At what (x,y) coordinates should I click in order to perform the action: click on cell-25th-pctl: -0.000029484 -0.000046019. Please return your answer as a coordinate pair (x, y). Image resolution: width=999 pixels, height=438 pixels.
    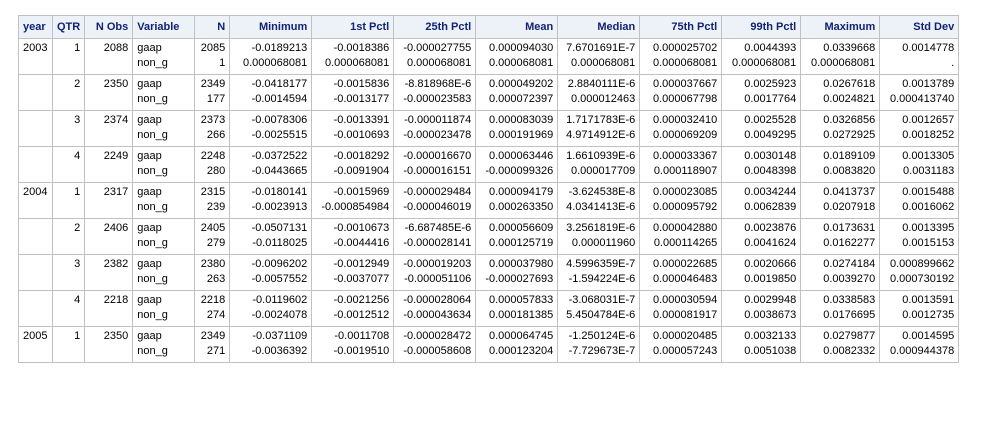
    Looking at the image, I should click on (435, 200).